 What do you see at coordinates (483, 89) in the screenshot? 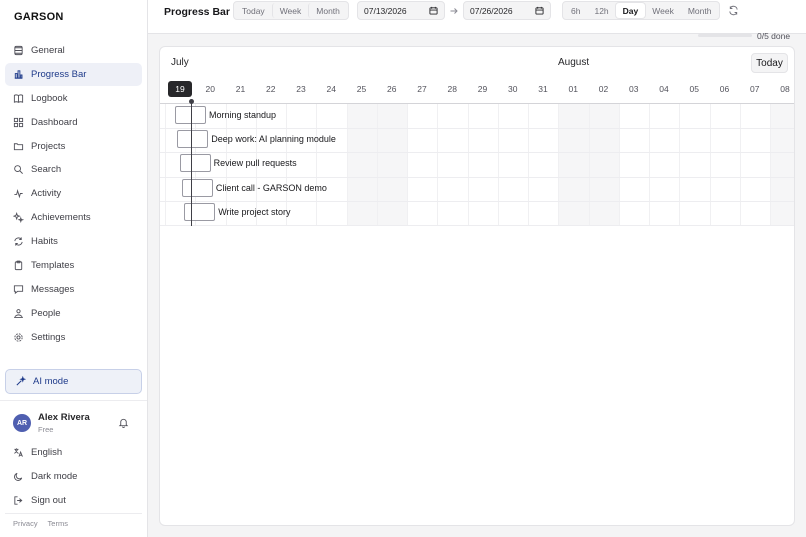
I see `day-label: 29` at bounding box center [483, 89].